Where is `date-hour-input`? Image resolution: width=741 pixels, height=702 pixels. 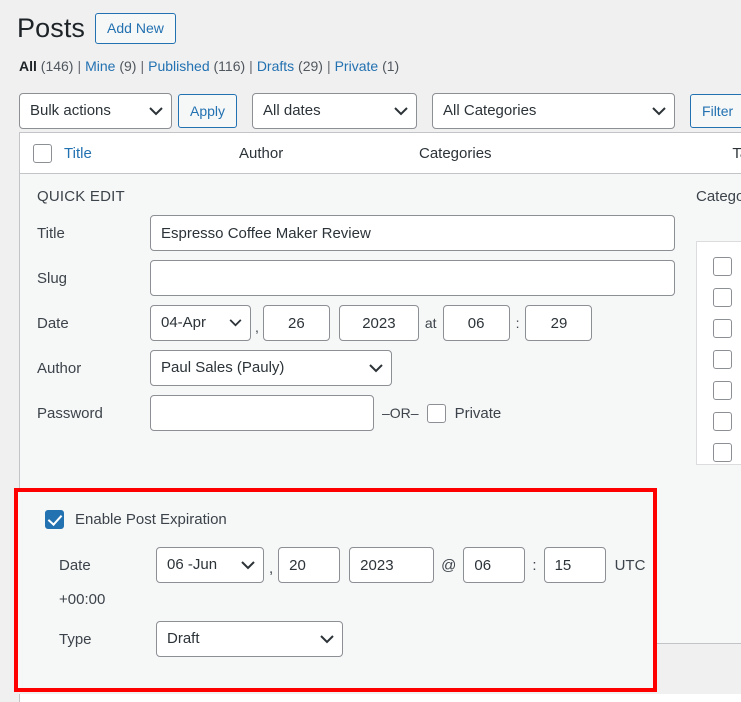
date-hour-input is located at coordinates (476, 323).